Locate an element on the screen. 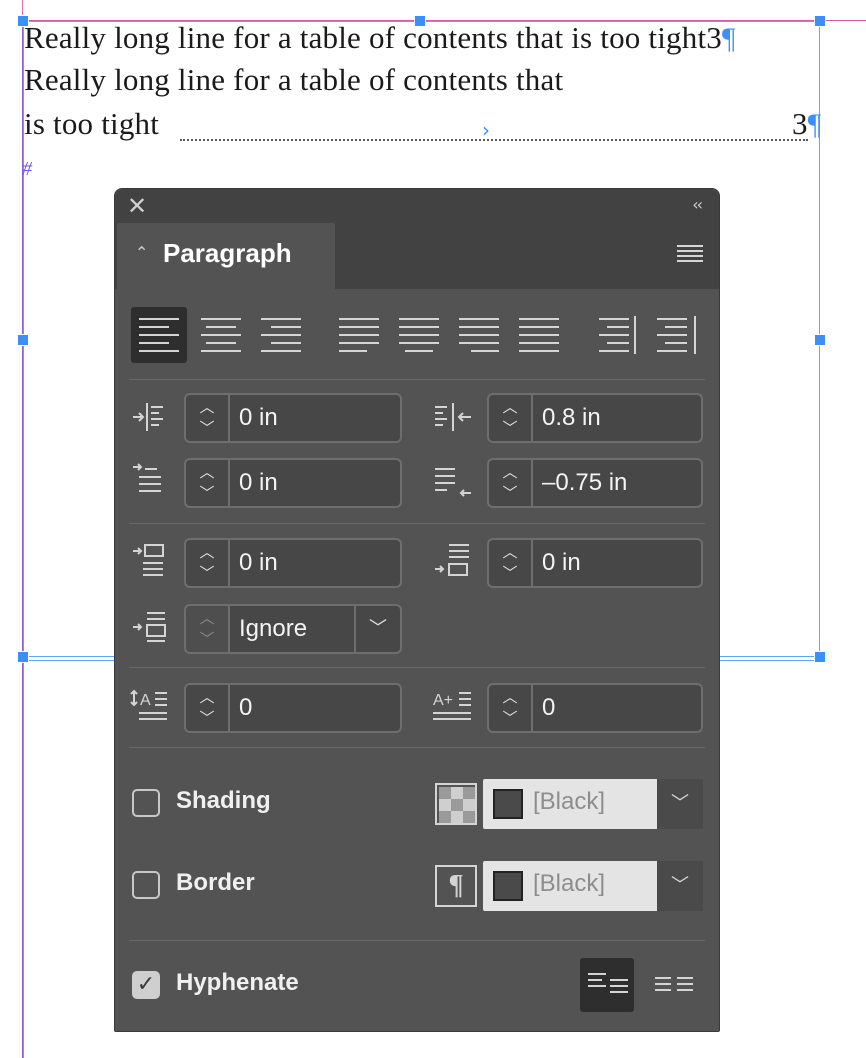 The height and width of the screenshot is (1058, 866). align-toward-spine-icon is located at coordinates (617, 335).